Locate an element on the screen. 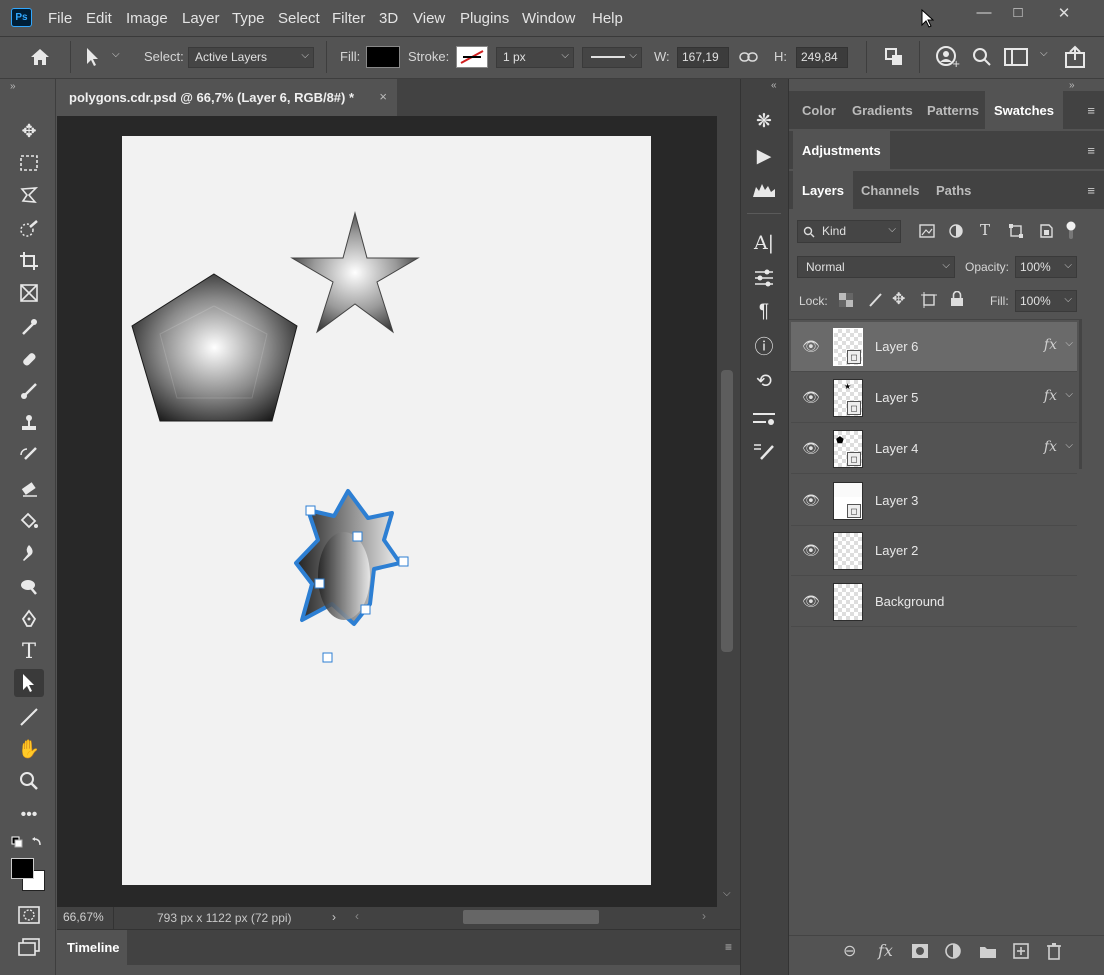 This screenshot has width=1104, height=975. home-icon is located at coordinates (40, 57).